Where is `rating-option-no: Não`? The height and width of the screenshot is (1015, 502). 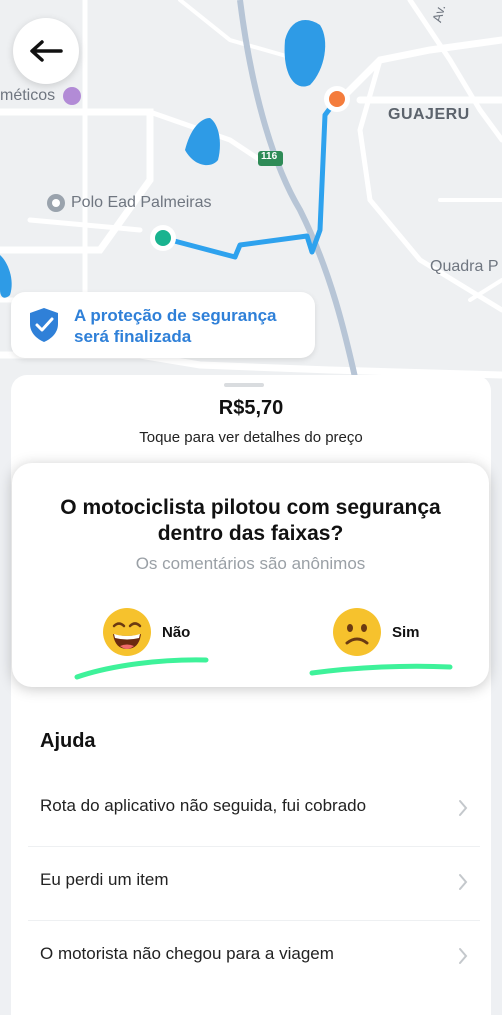 rating-option-no: Não is located at coordinates (146, 632).